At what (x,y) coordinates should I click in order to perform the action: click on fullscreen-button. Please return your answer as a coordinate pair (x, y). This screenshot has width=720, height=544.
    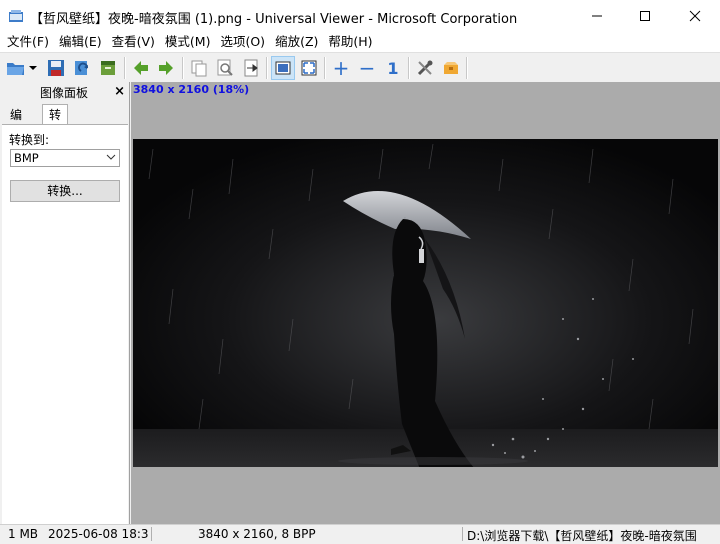
    Looking at the image, I should click on (309, 68).